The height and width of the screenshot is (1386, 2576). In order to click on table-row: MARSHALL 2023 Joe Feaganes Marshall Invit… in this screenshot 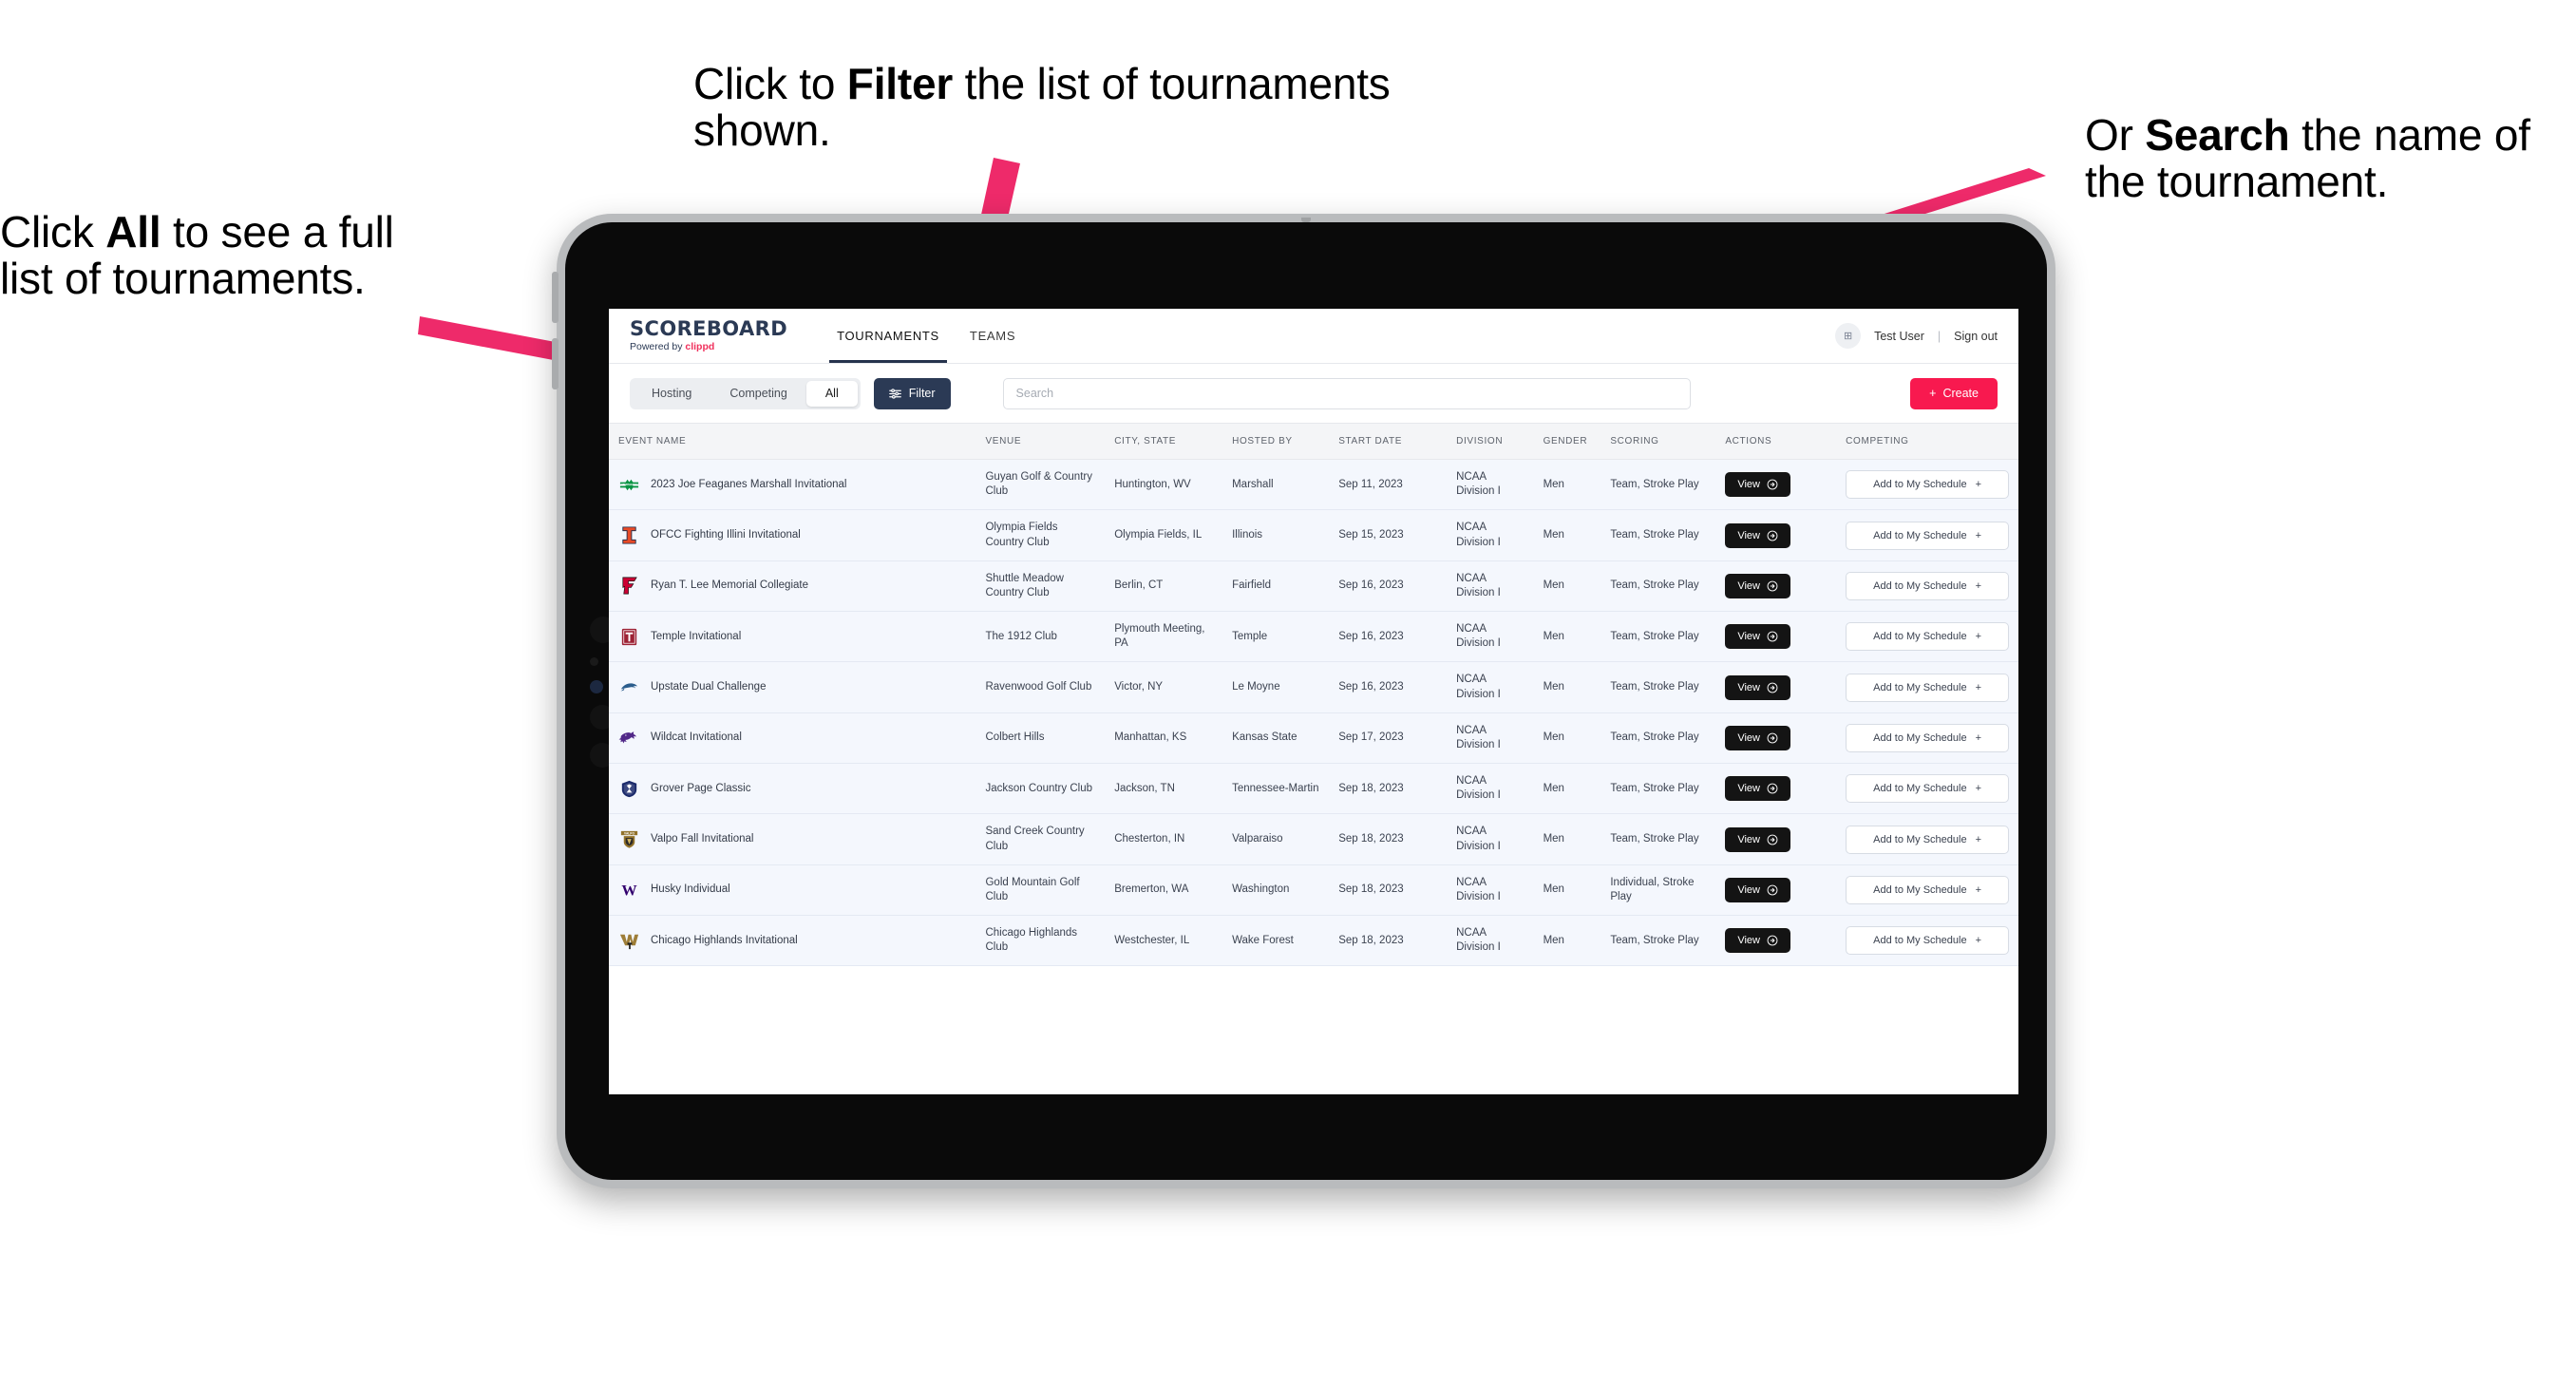, I will do `click(1313, 485)`.